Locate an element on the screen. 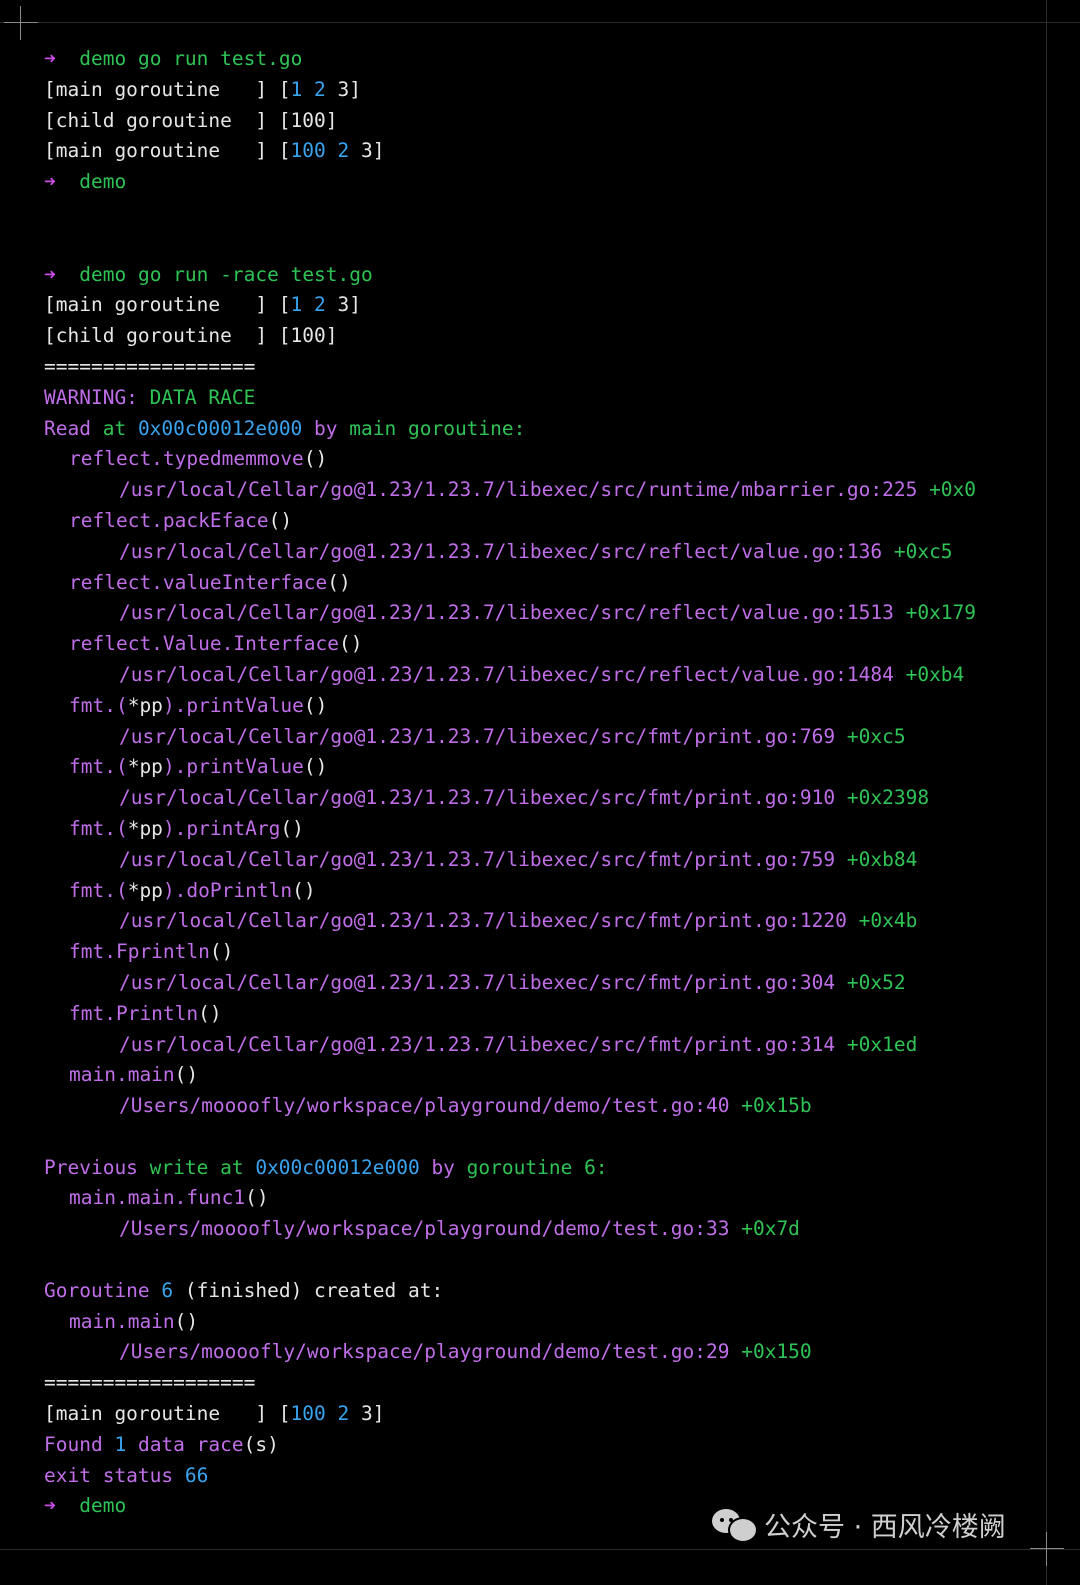 This screenshot has height=1585, width=1080. prompt-line: ➜ demo go run test.go is located at coordinates (544, 59).